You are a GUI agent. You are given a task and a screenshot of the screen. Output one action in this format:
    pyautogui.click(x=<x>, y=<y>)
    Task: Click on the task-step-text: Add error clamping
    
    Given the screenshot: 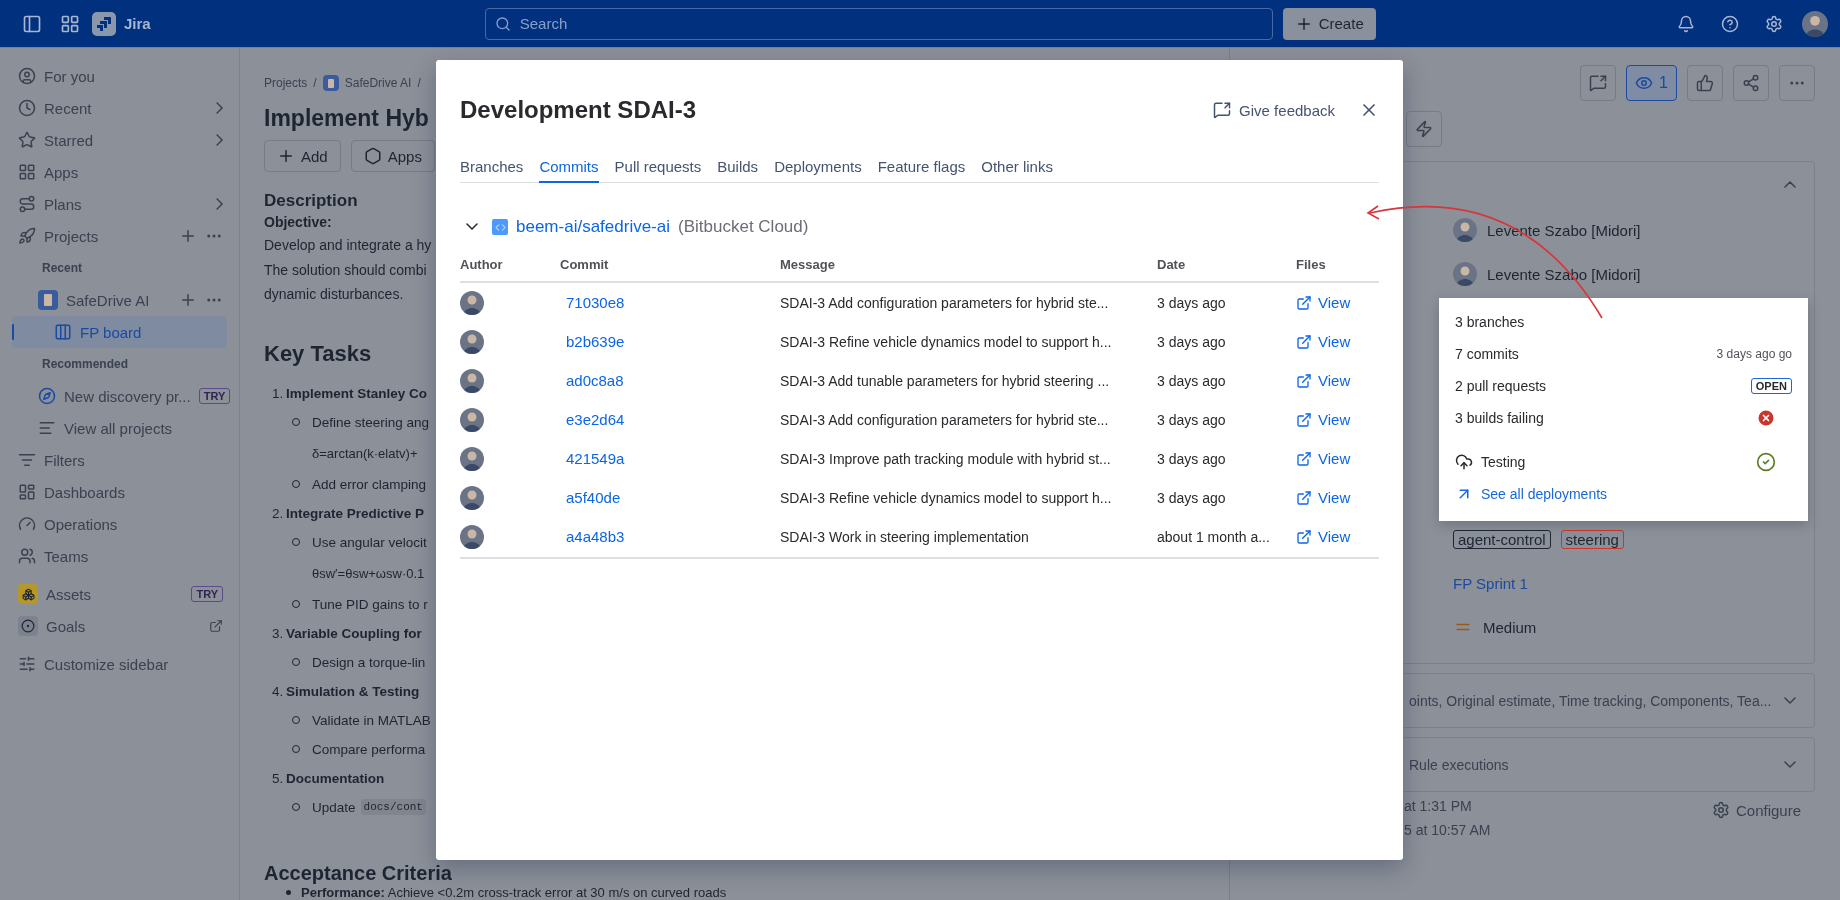 What is the action you would take?
    pyautogui.click(x=369, y=484)
    